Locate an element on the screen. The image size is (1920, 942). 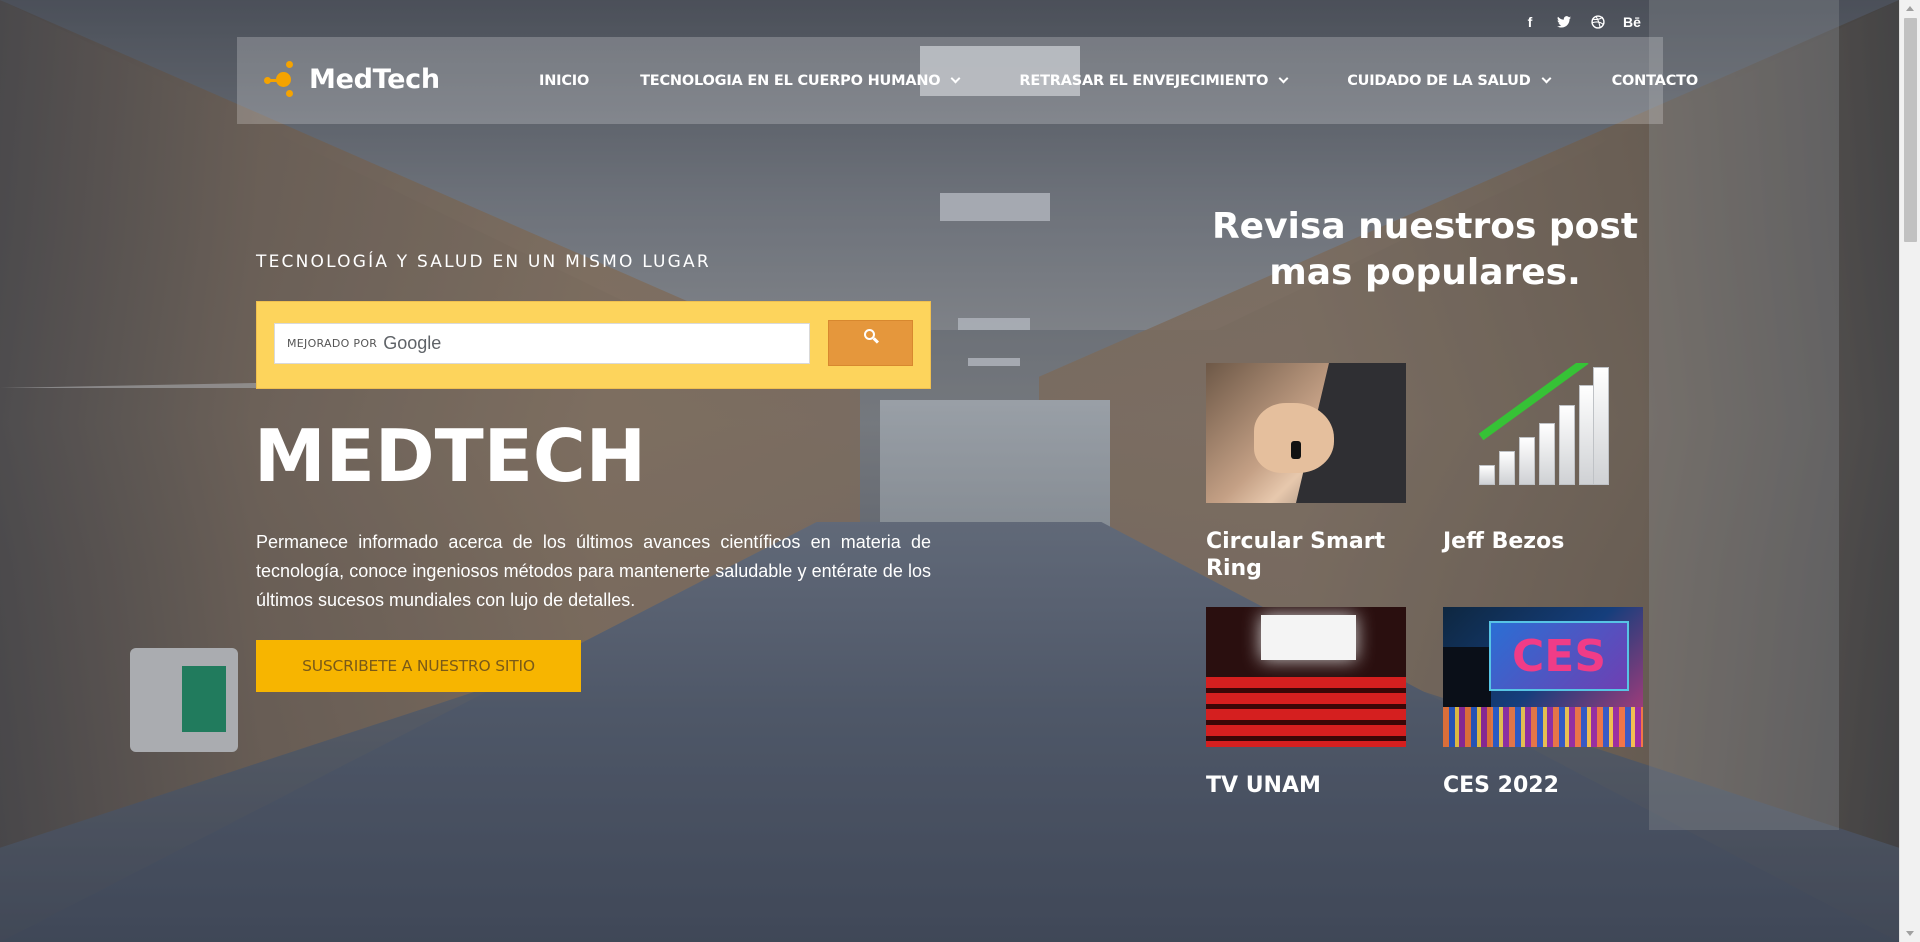
post-card-ces-2022: CES CES 2022 is located at coordinates (1548, 703).